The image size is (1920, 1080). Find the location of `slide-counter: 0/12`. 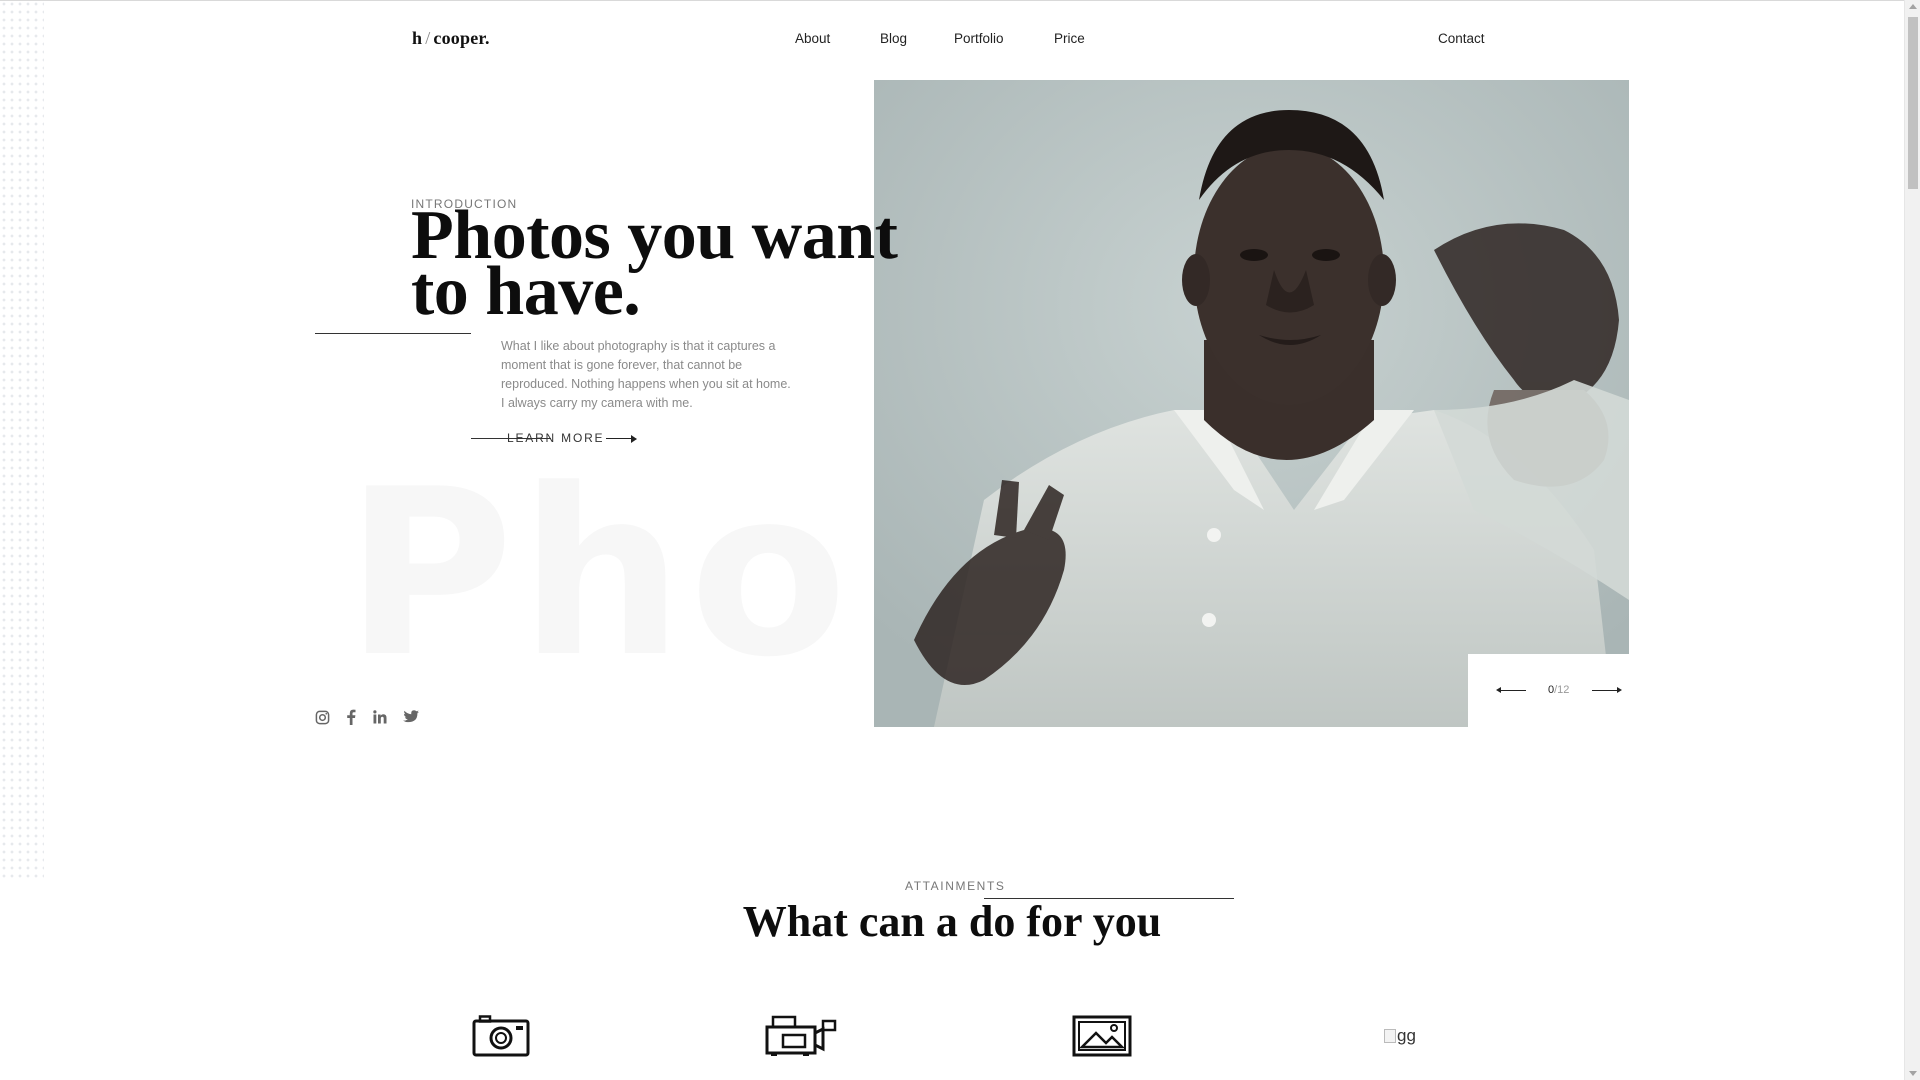

slide-counter: 0/12 is located at coordinates (1558, 690).